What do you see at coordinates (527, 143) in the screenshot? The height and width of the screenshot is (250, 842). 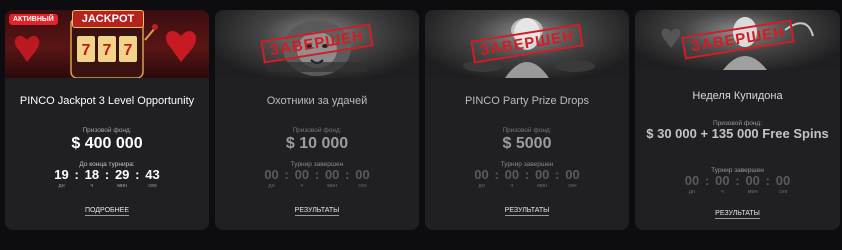 I see `prize-fund-value: $ 5000` at bounding box center [527, 143].